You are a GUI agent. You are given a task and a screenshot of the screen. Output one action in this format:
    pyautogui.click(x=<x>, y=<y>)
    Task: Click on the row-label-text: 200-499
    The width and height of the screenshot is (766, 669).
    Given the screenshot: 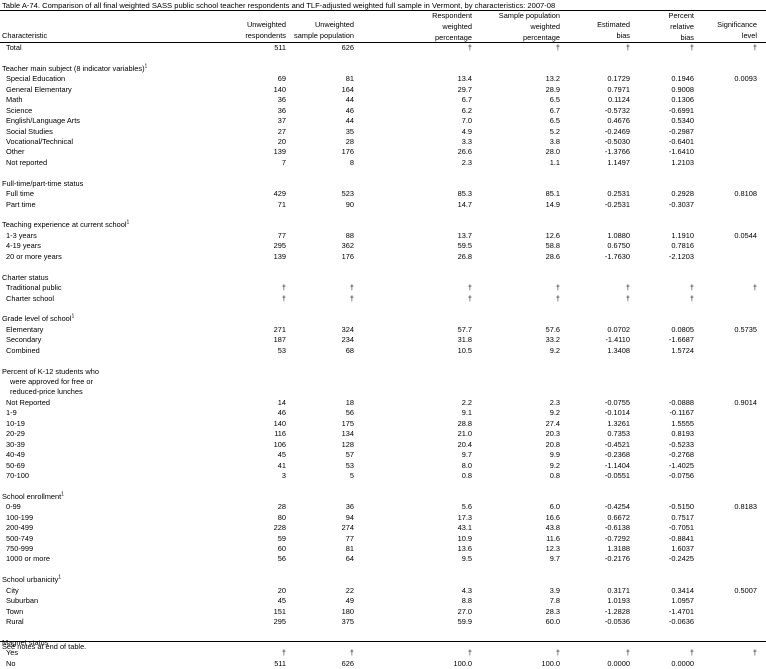 What is the action you would take?
    pyautogui.click(x=20, y=528)
    